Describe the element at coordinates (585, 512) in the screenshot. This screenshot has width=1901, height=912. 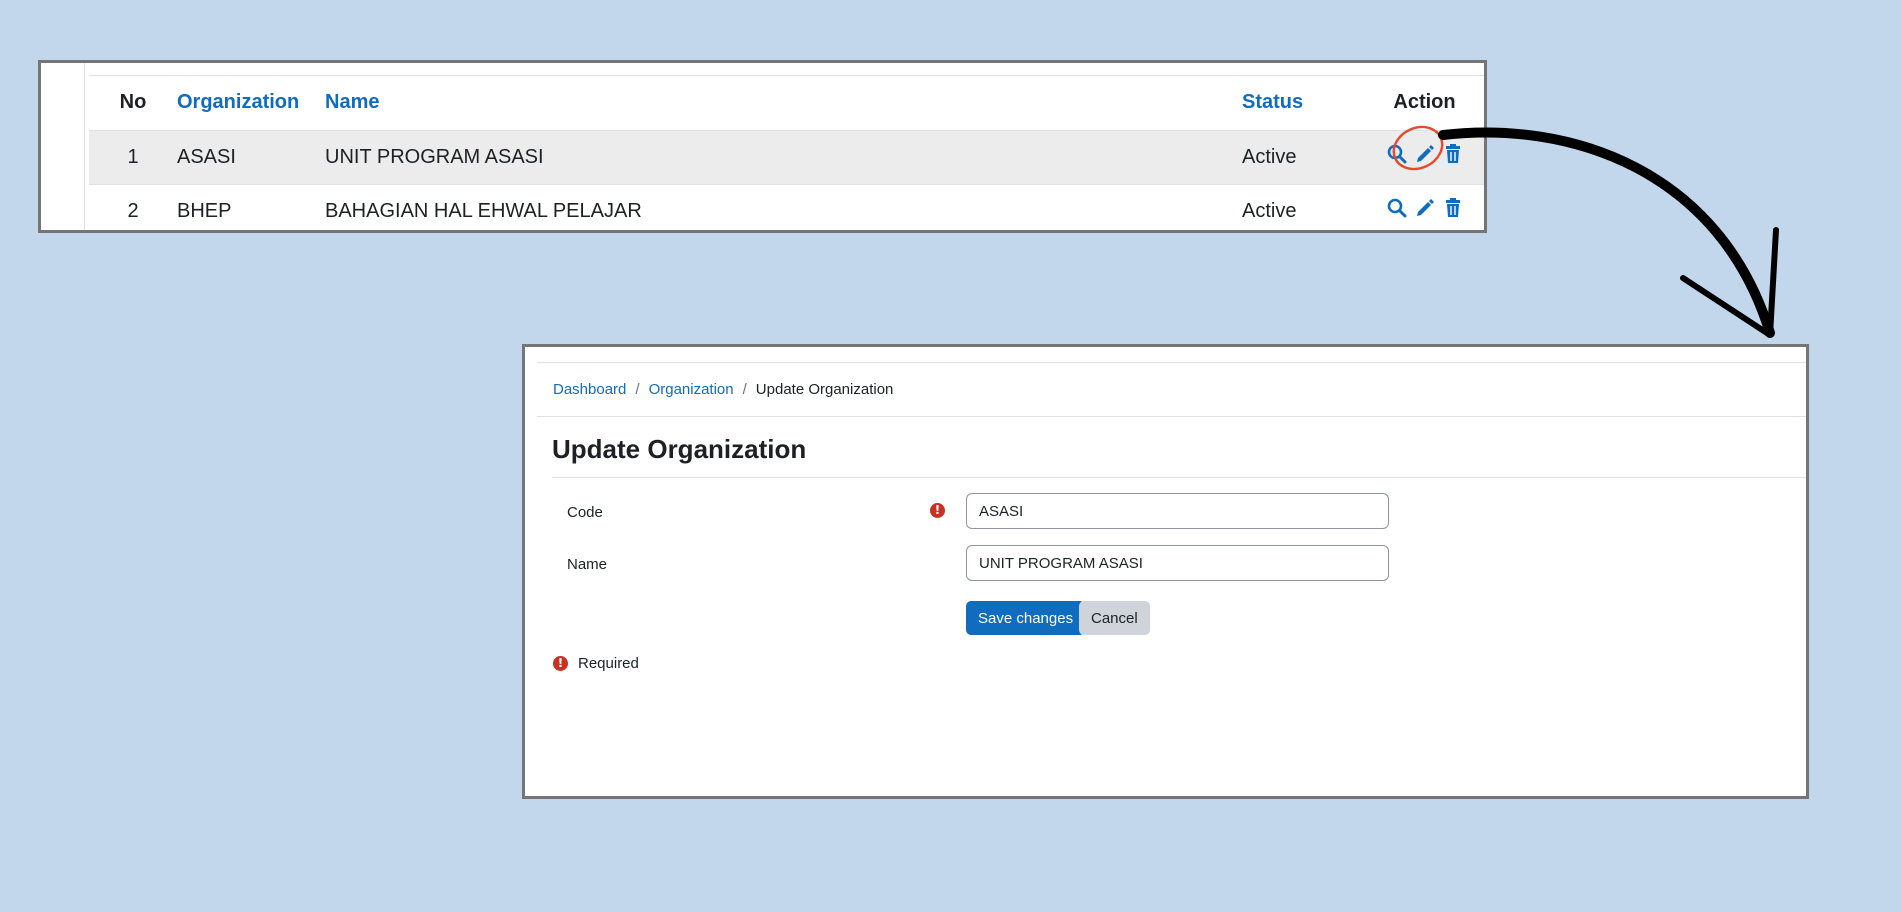
I see `code-label: Code` at that location.